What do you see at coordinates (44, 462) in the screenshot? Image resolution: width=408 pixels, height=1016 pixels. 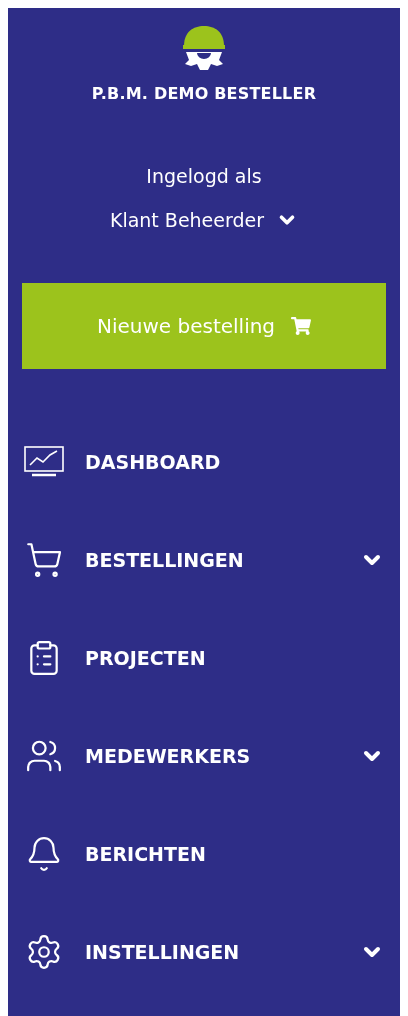 I see `monitor-chart-icon` at bounding box center [44, 462].